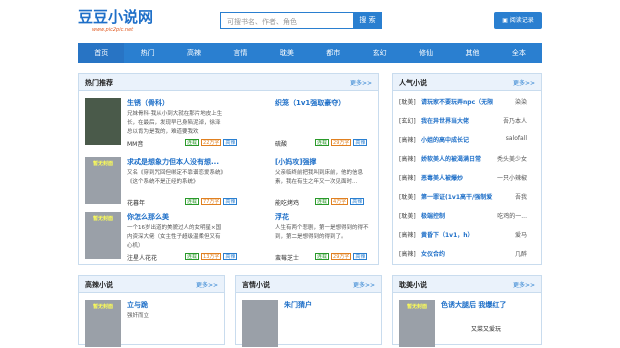  What do you see at coordinates (514, 121) in the screenshot?
I see `rank-author: 吾乃本人` at bounding box center [514, 121].